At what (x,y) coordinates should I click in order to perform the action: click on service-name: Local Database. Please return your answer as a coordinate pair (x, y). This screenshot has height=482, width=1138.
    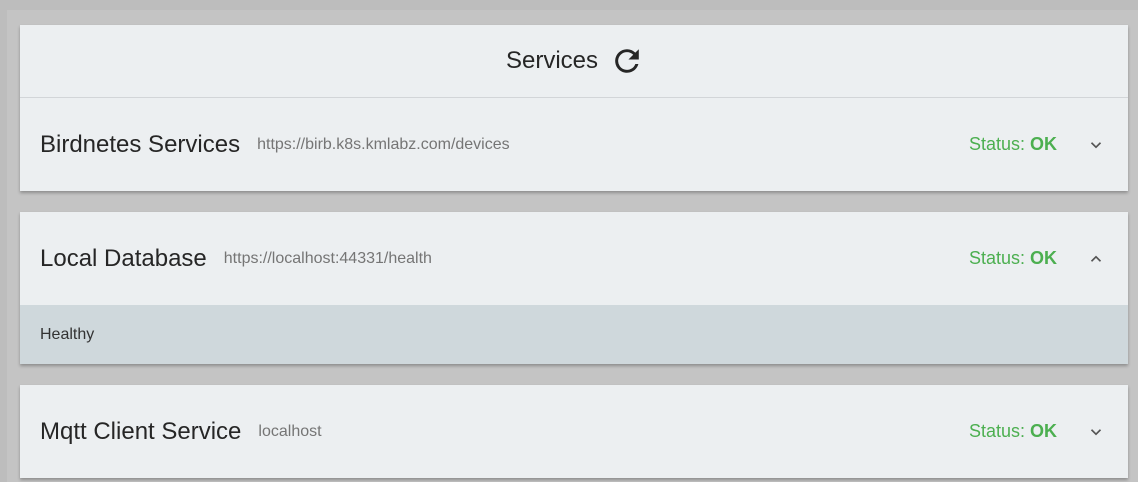
    Looking at the image, I should click on (123, 258).